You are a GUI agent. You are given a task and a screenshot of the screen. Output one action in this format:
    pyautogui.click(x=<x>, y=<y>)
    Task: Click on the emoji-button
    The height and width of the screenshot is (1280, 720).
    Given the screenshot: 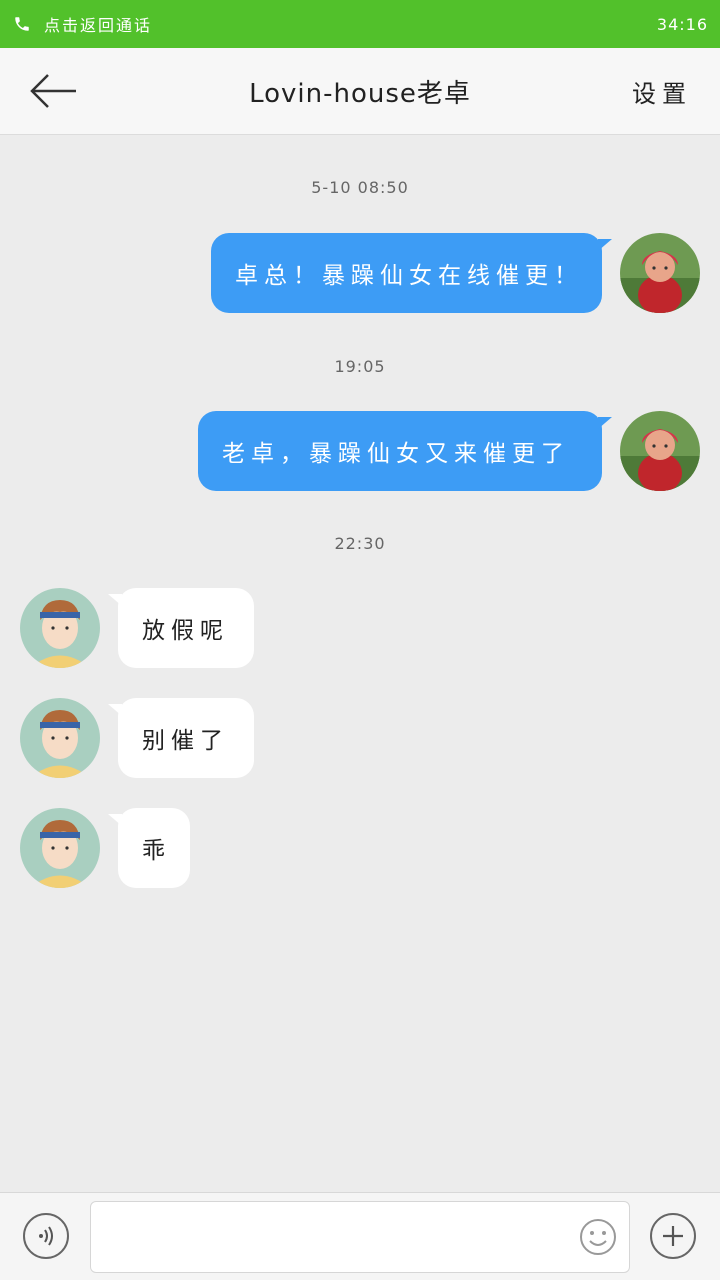 What is the action you would take?
    pyautogui.click(x=598, y=1237)
    